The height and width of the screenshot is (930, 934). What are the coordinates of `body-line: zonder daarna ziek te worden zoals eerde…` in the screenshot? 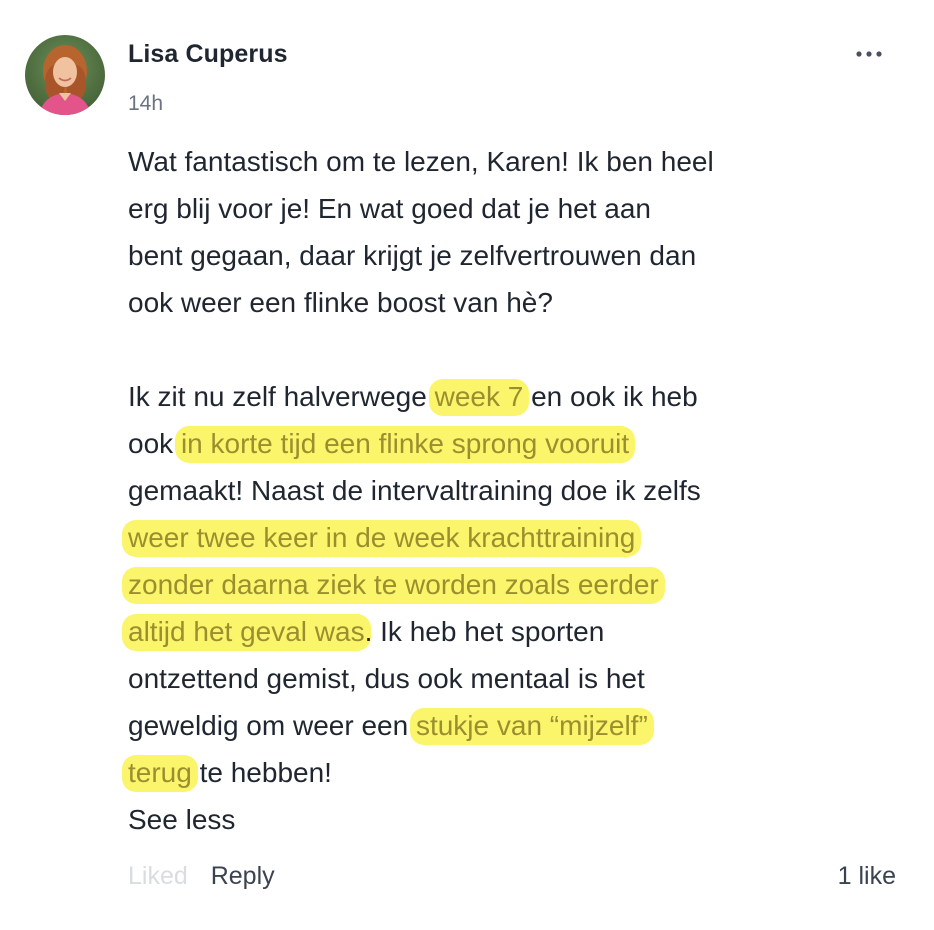 It's located at (495, 584).